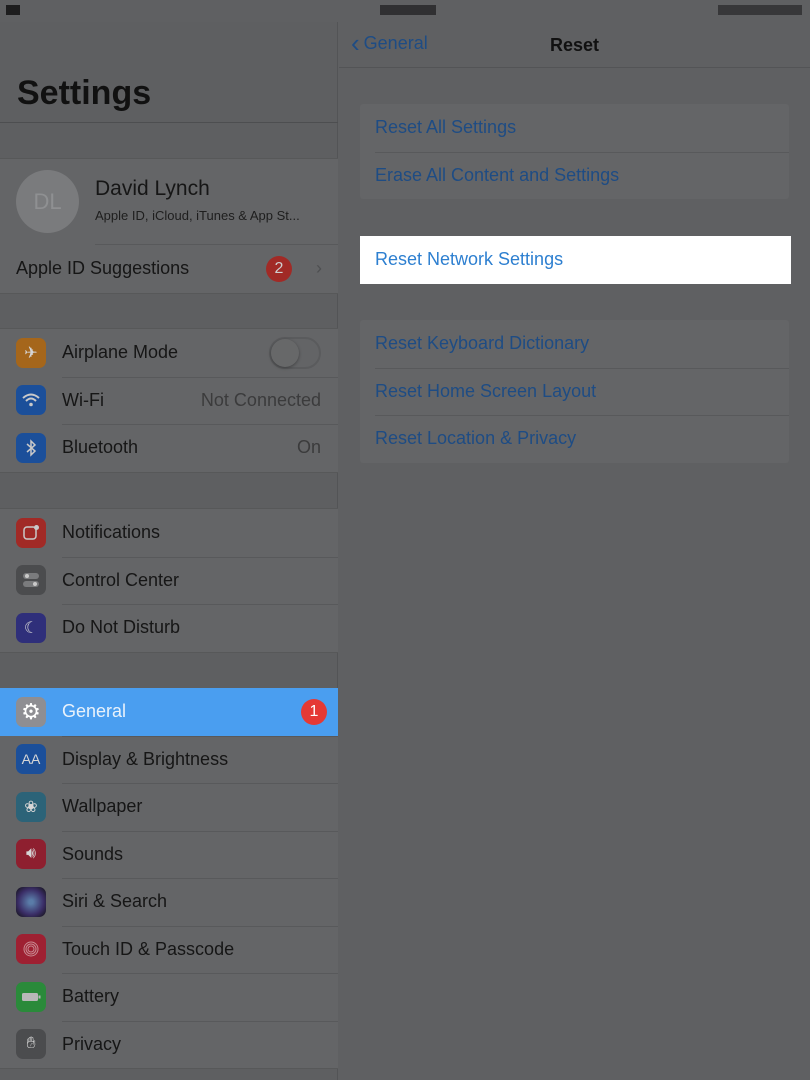 Image resolution: width=810 pixels, height=1080 pixels. I want to click on sidebar-item-display-brightness: AA Display & Brightness, so click(169, 759).